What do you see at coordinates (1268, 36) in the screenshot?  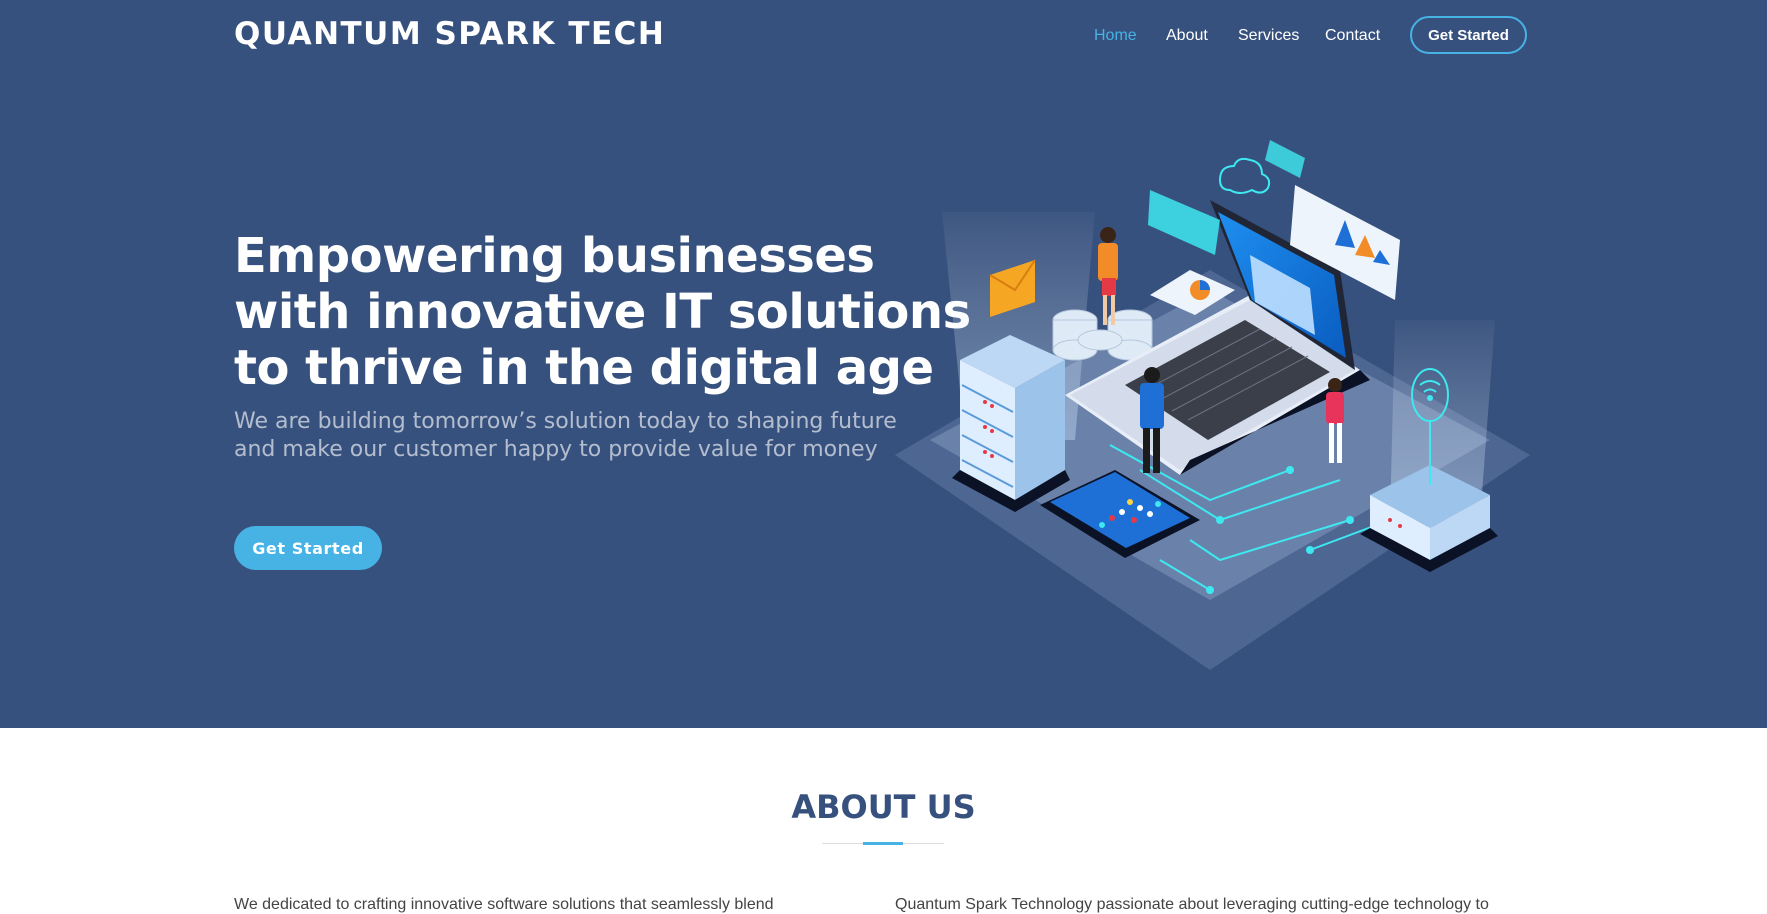 I see `nav-services: Services` at bounding box center [1268, 36].